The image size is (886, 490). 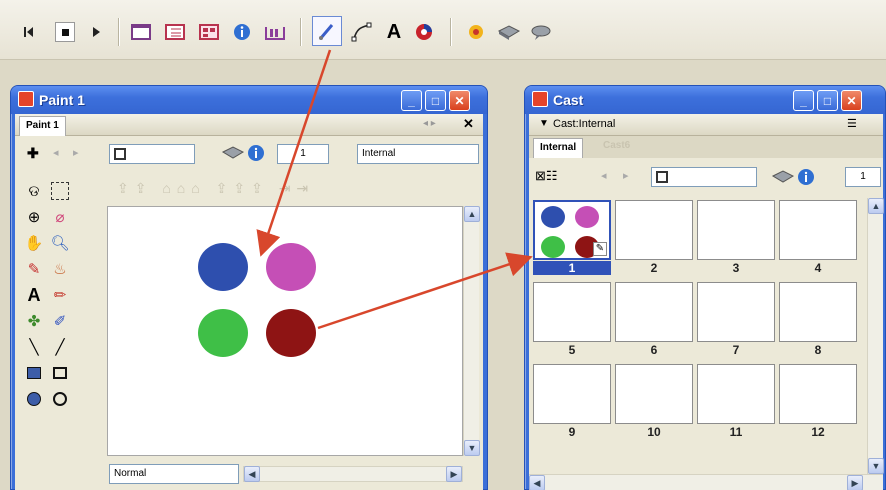 What do you see at coordinates (209, 32) in the screenshot?
I see `cast-icon` at bounding box center [209, 32].